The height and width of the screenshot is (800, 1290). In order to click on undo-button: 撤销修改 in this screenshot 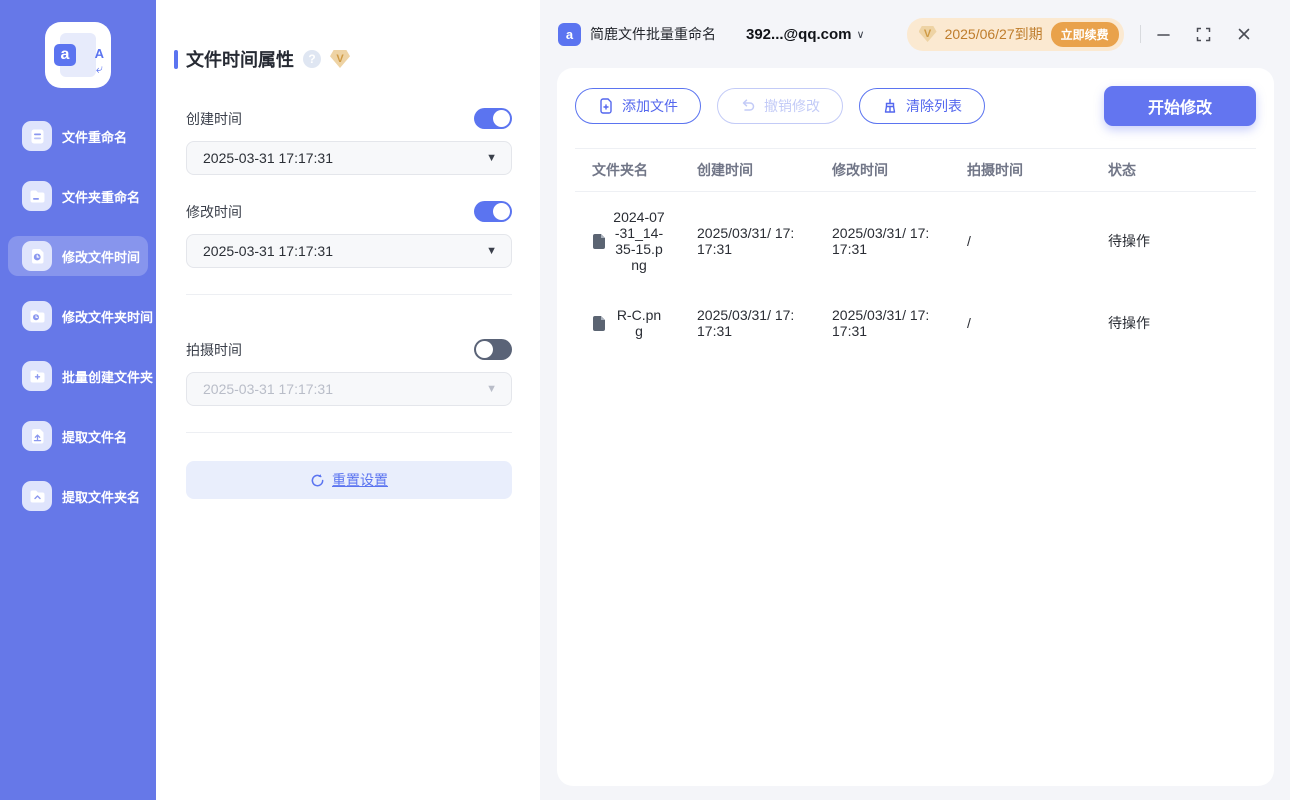, I will do `click(780, 106)`.